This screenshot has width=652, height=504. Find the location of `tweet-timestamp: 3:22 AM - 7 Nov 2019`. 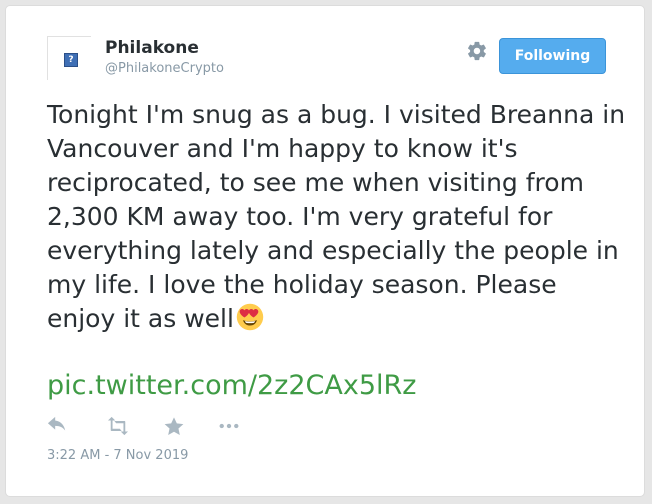

tweet-timestamp: 3:22 AM - 7 Nov 2019 is located at coordinates (117, 456).